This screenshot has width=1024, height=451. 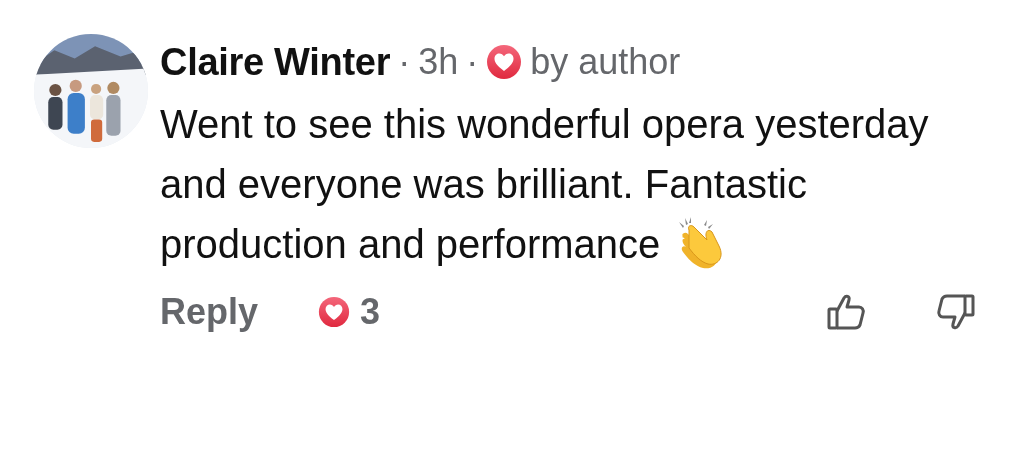 What do you see at coordinates (275, 62) in the screenshot?
I see `author-name: Claire Winter` at bounding box center [275, 62].